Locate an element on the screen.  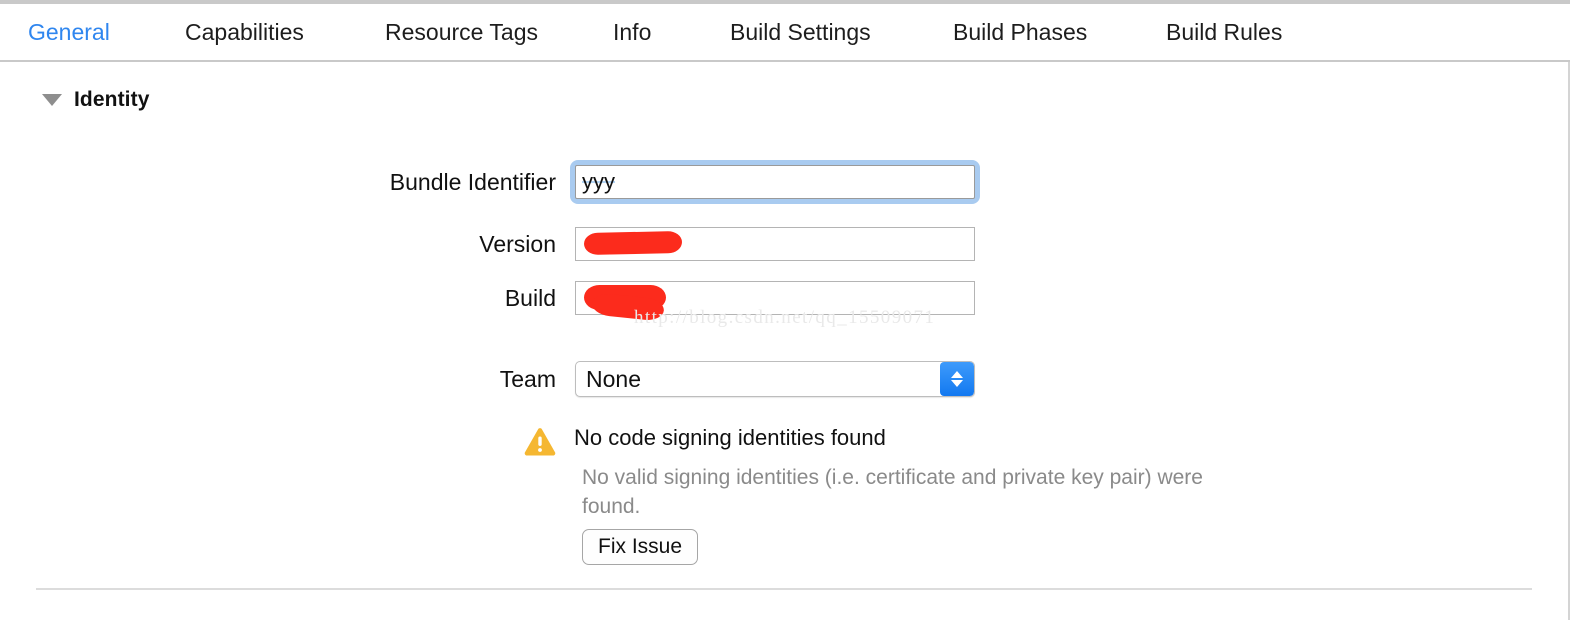
version-redaction-mark is located at coordinates (633, 243).